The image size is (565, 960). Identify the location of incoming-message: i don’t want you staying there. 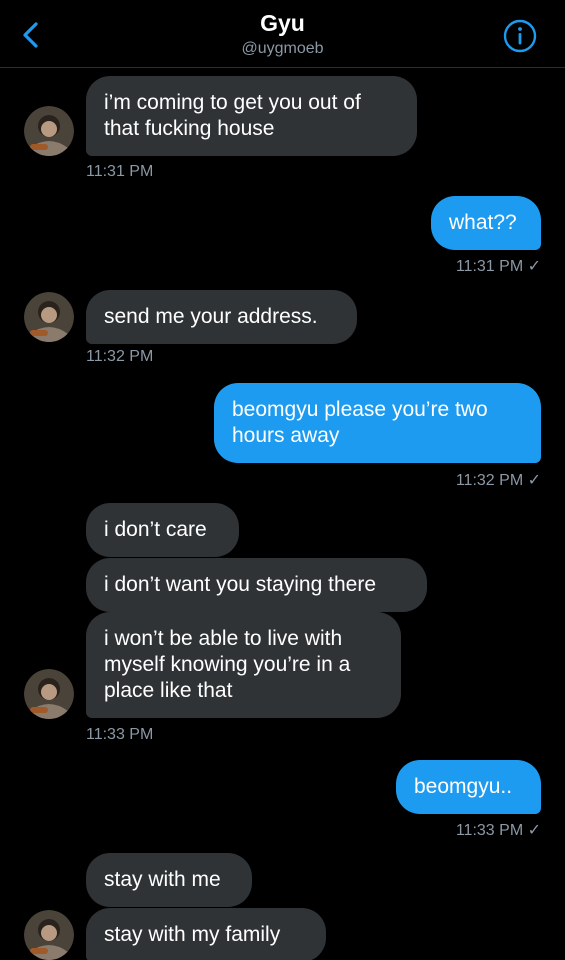
(256, 585).